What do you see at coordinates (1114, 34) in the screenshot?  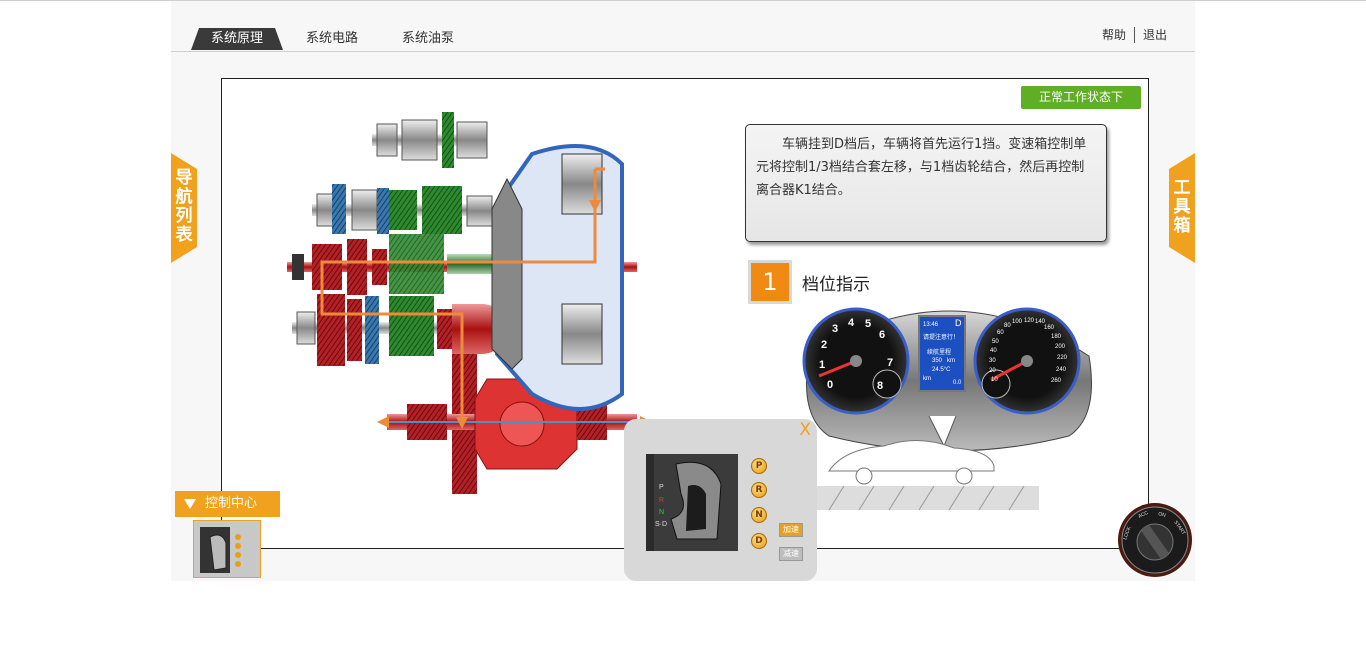 I see `help-link: 帮助` at bounding box center [1114, 34].